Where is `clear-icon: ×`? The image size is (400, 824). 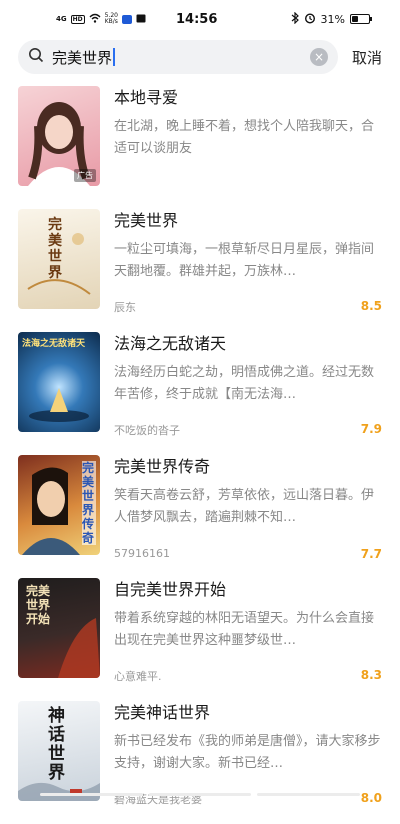
clear-icon: × is located at coordinates (319, 57).